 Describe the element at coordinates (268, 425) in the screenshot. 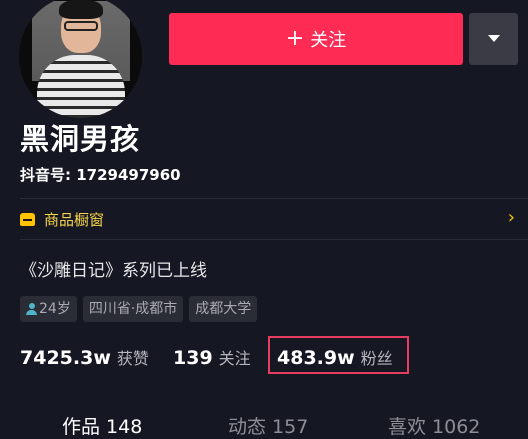

I see `tab-activity: 动态 157` at that location.